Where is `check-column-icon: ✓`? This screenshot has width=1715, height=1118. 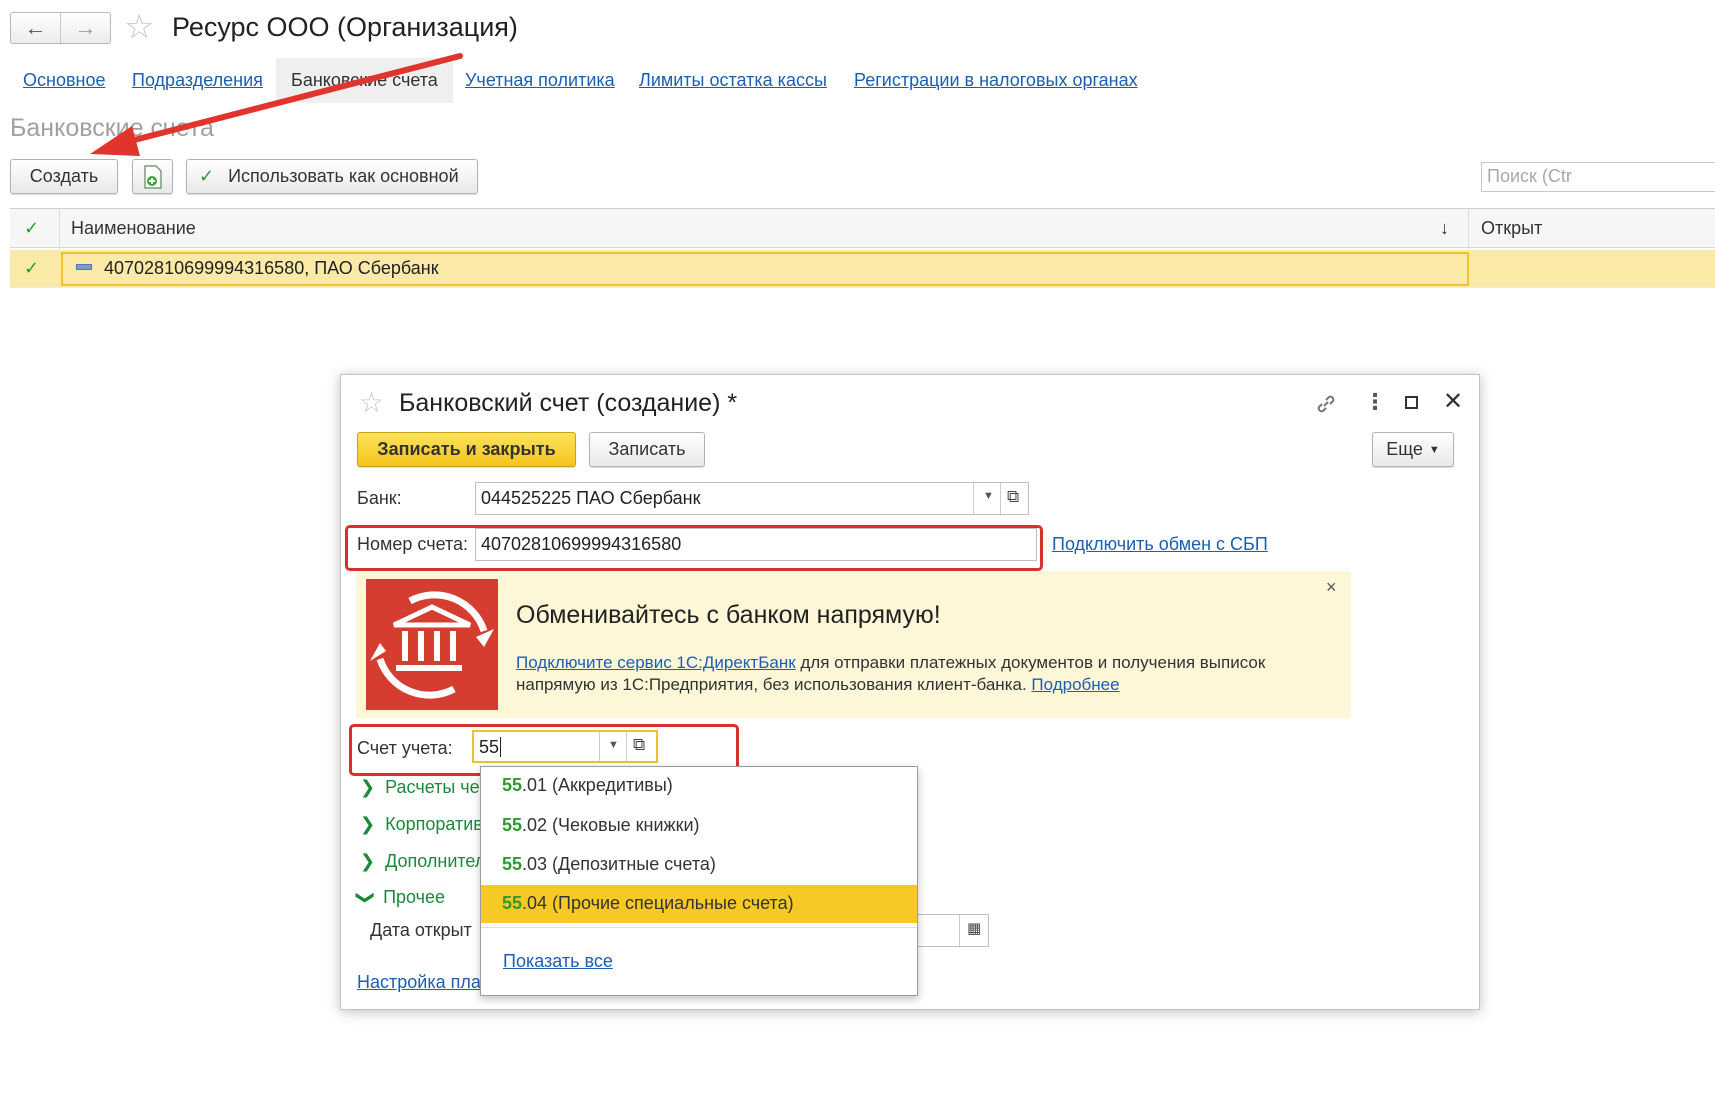 check-column-icon: ✓ is located at coordinates (32, 228).